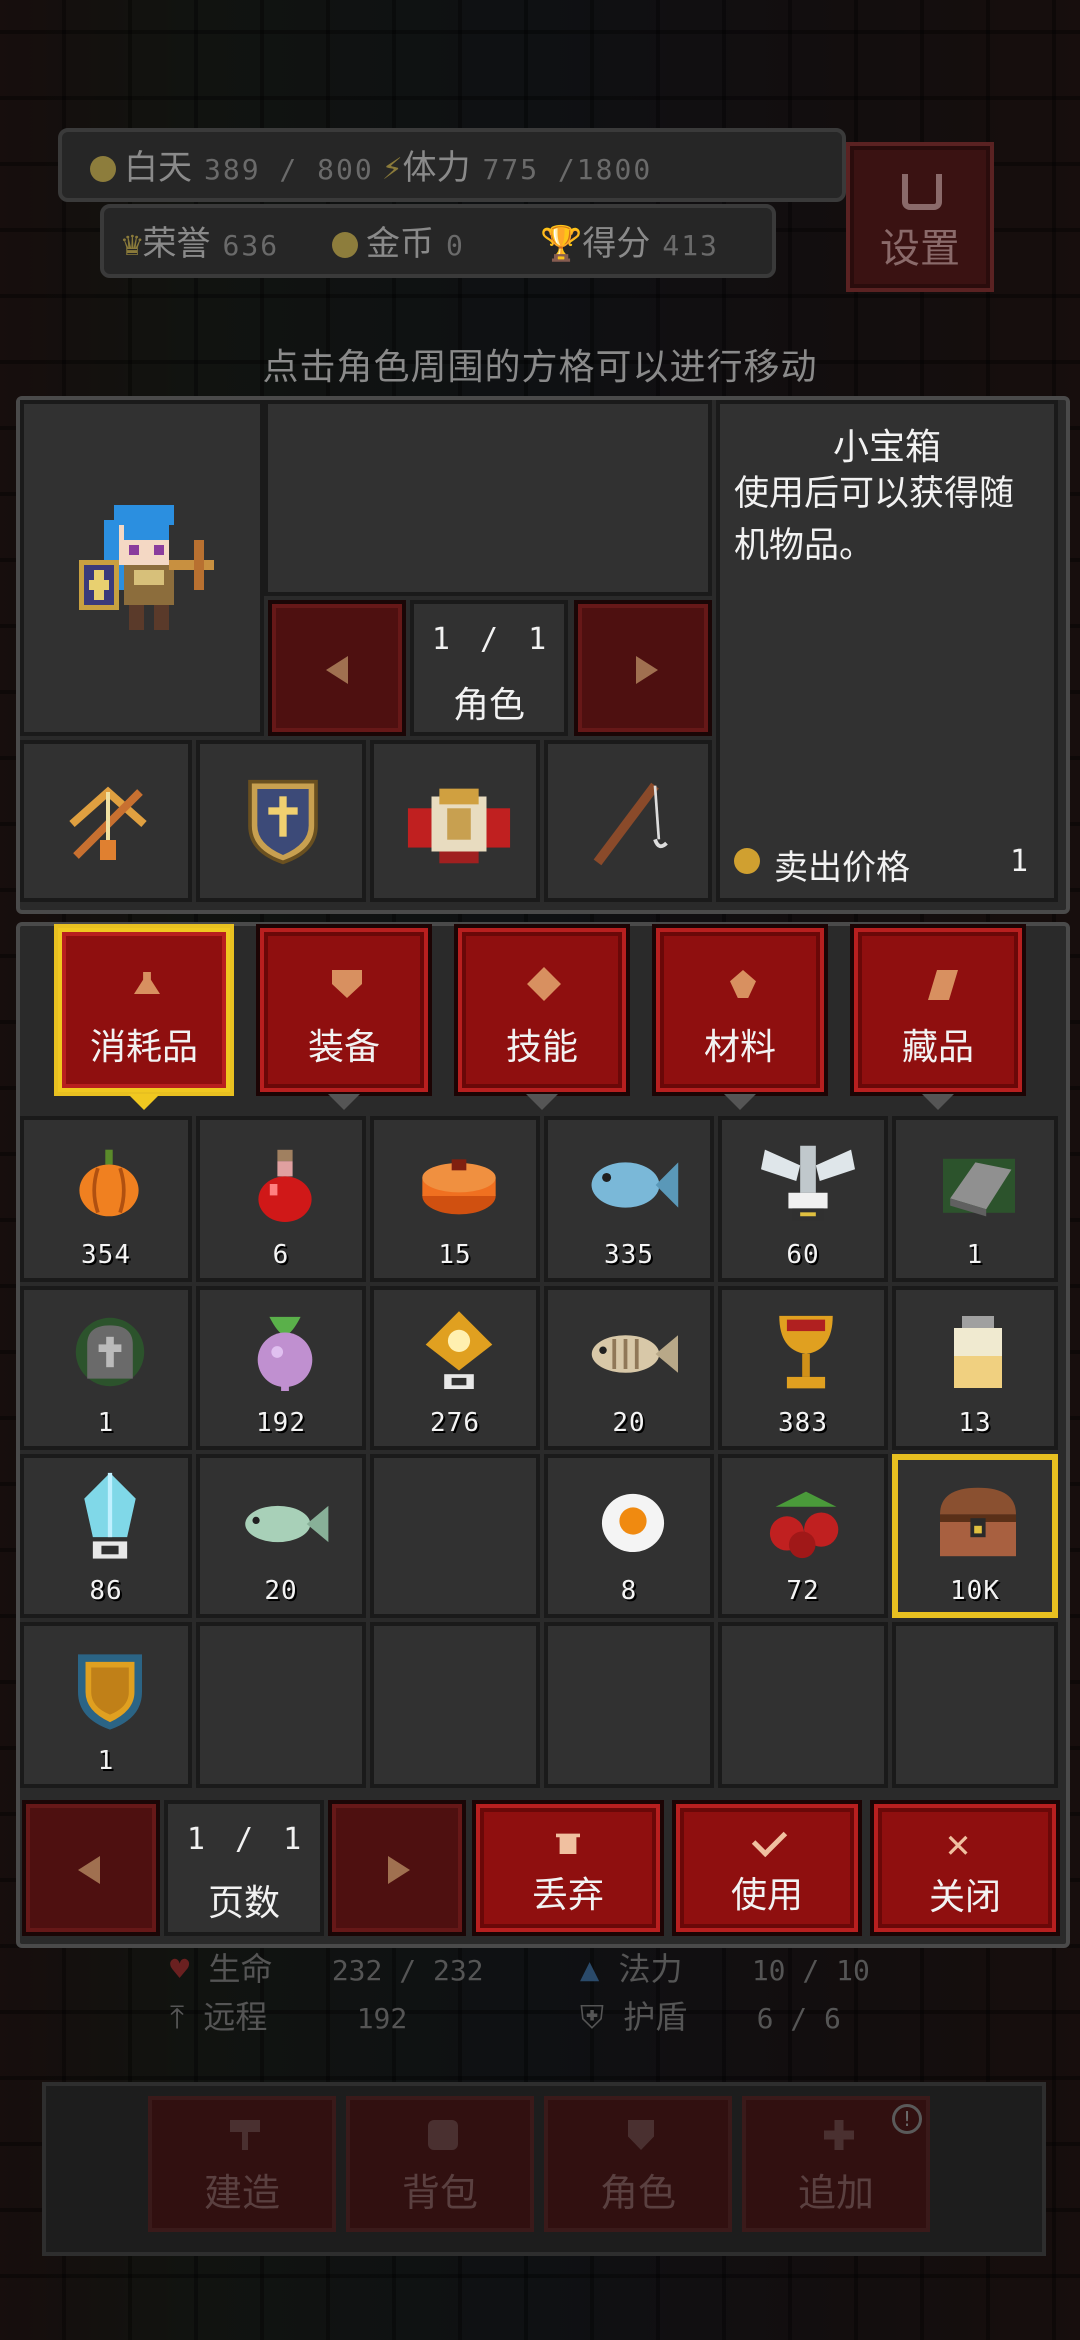  I want to click on blue-fish-icon, so click(635, 1185).